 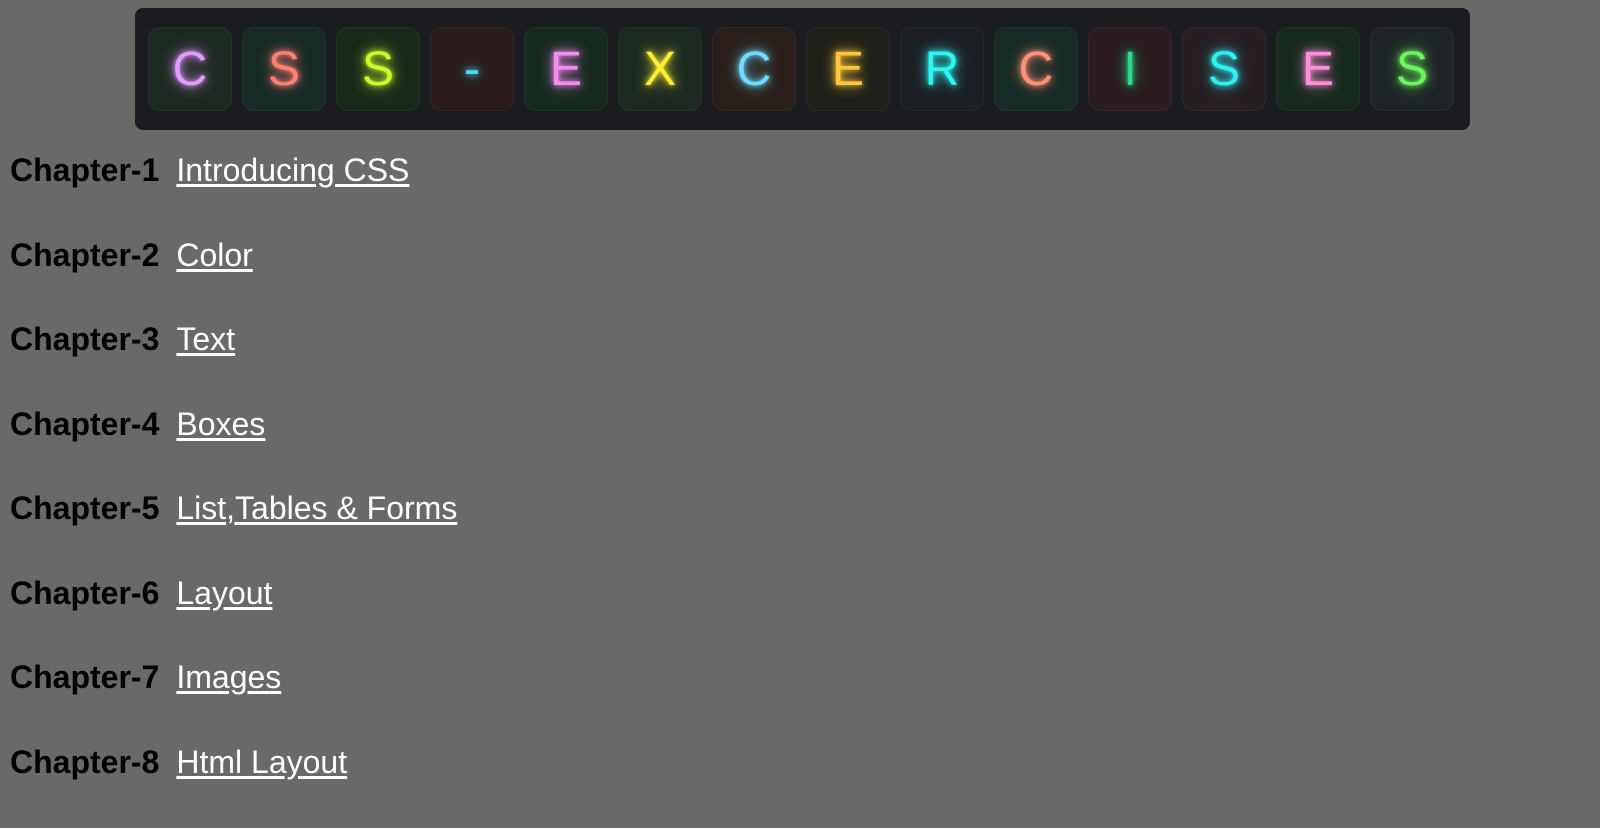 I want to click on banner-letter-tile: R, so click(x=942, y=69).